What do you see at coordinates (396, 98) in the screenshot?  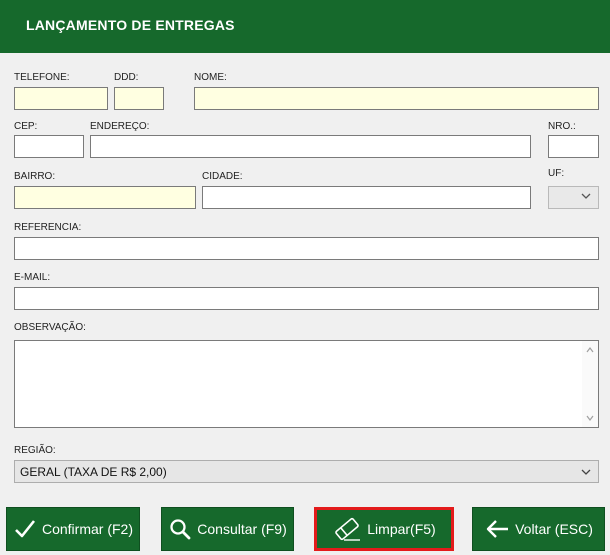 I see `nome-field` at bounding box center [396, 98].